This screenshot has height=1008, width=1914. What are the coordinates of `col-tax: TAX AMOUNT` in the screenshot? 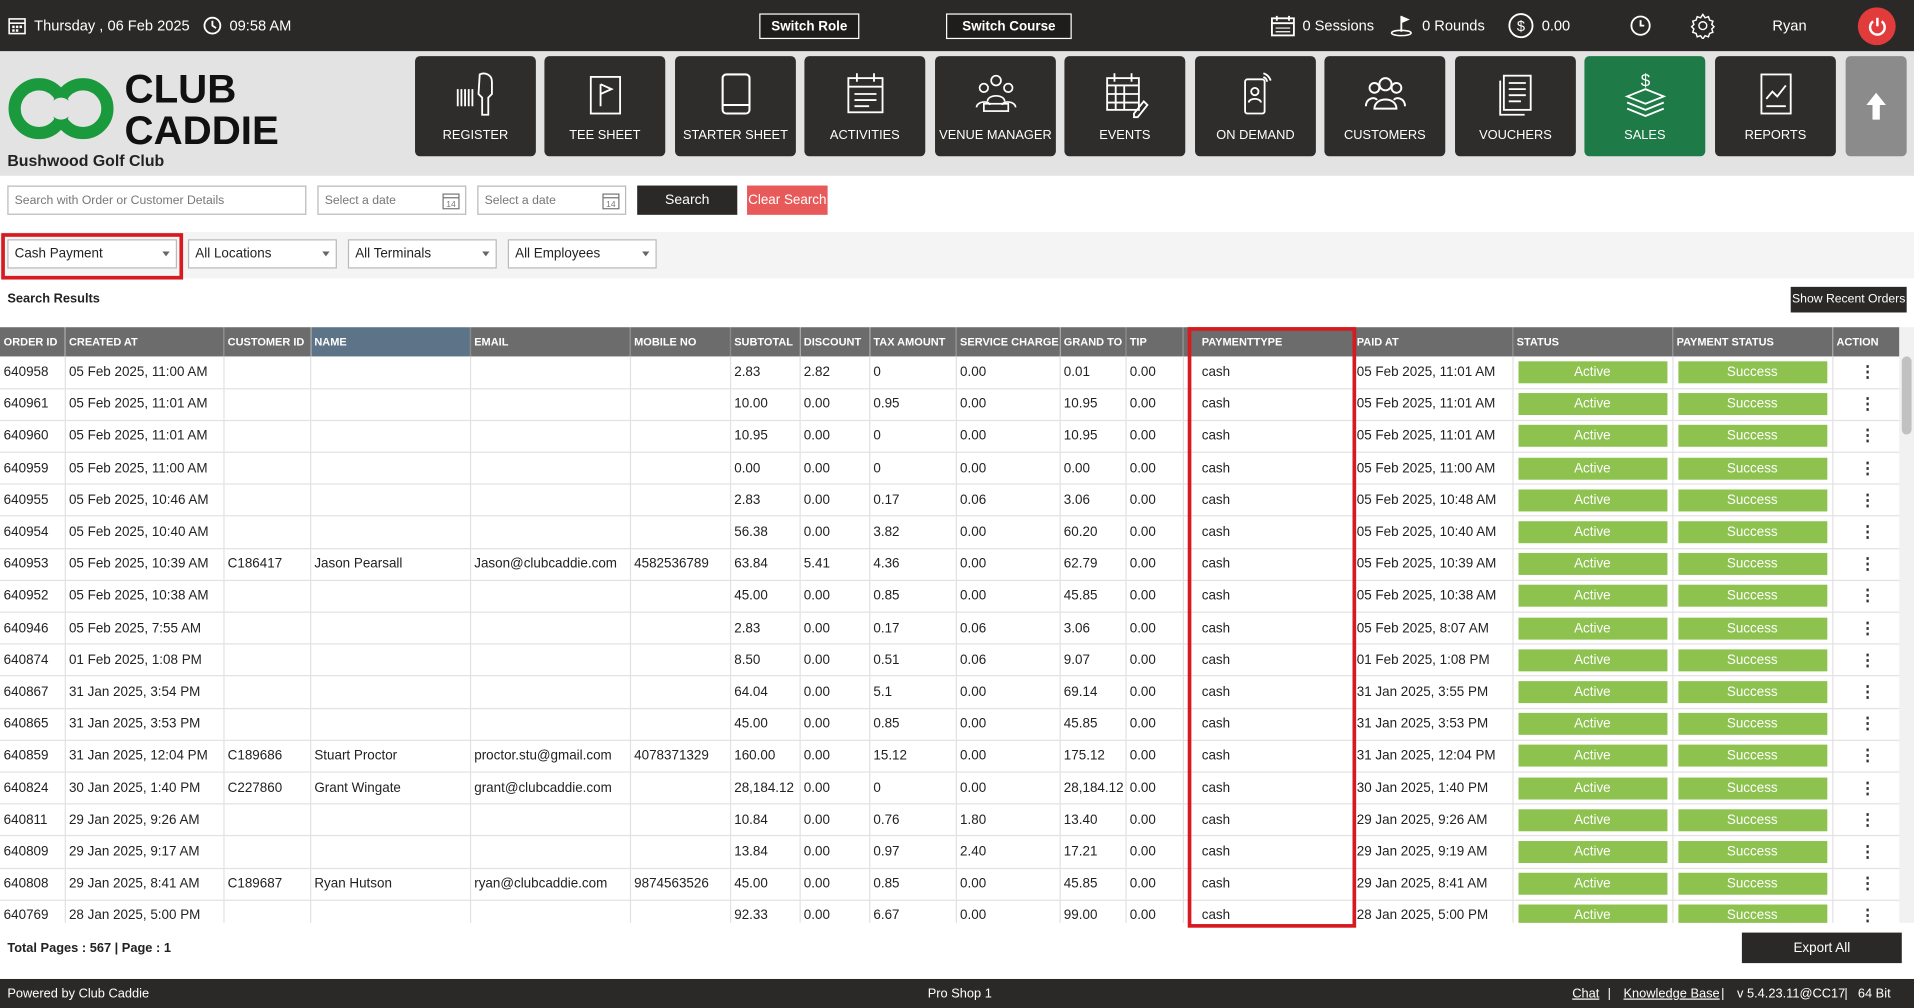 It's located at (913, 342).